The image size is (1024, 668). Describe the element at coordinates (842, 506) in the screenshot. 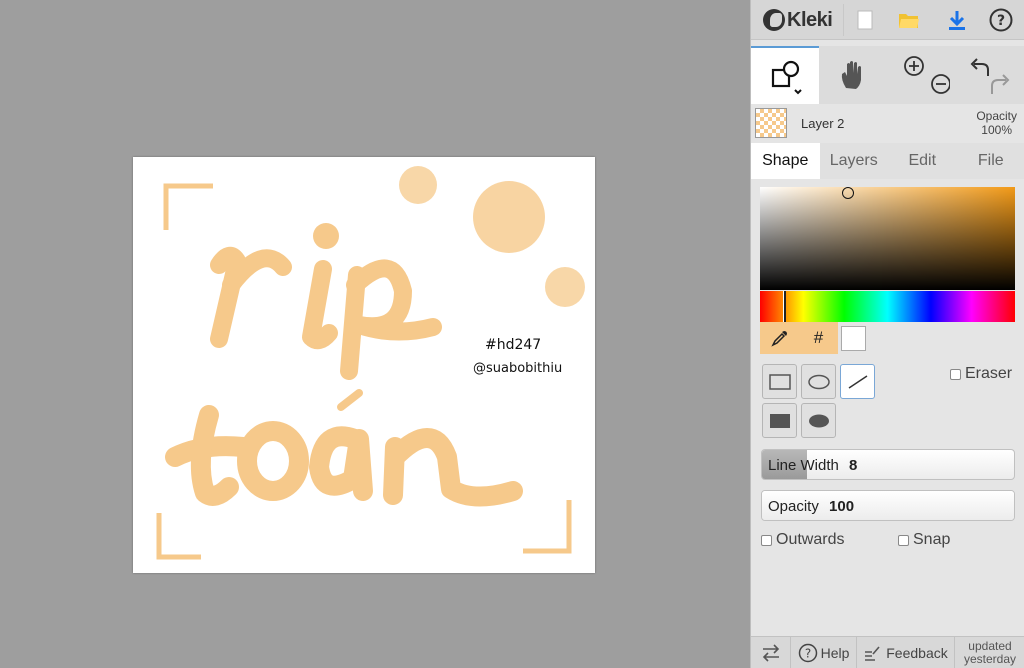

I see `opacity-value: 100` at that location.